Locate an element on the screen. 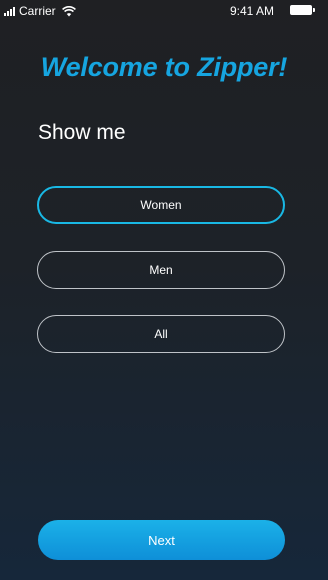 The width and height of the screenshot is (328, 580). option-women-button: Women is located at coordinates (161, 205).